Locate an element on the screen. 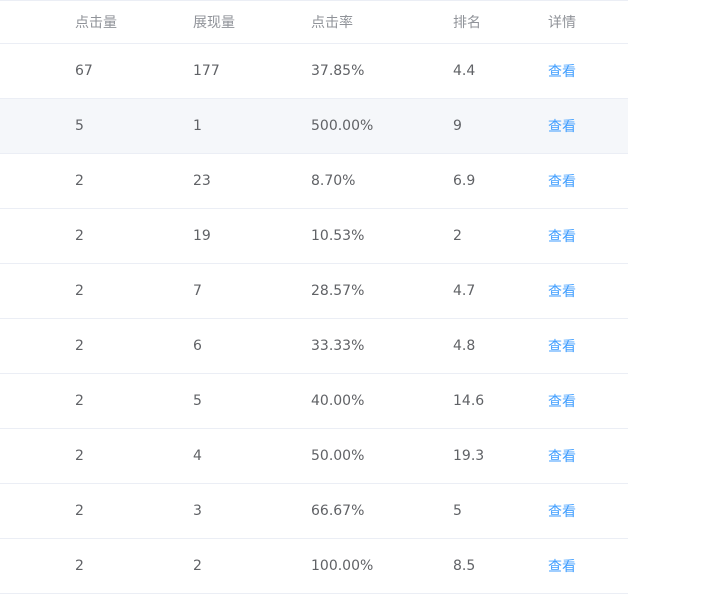 This screenshot has width=704, height=598. table-row: 67 177 37.85% 4.4 查看 is located at coordinates (314, 71).